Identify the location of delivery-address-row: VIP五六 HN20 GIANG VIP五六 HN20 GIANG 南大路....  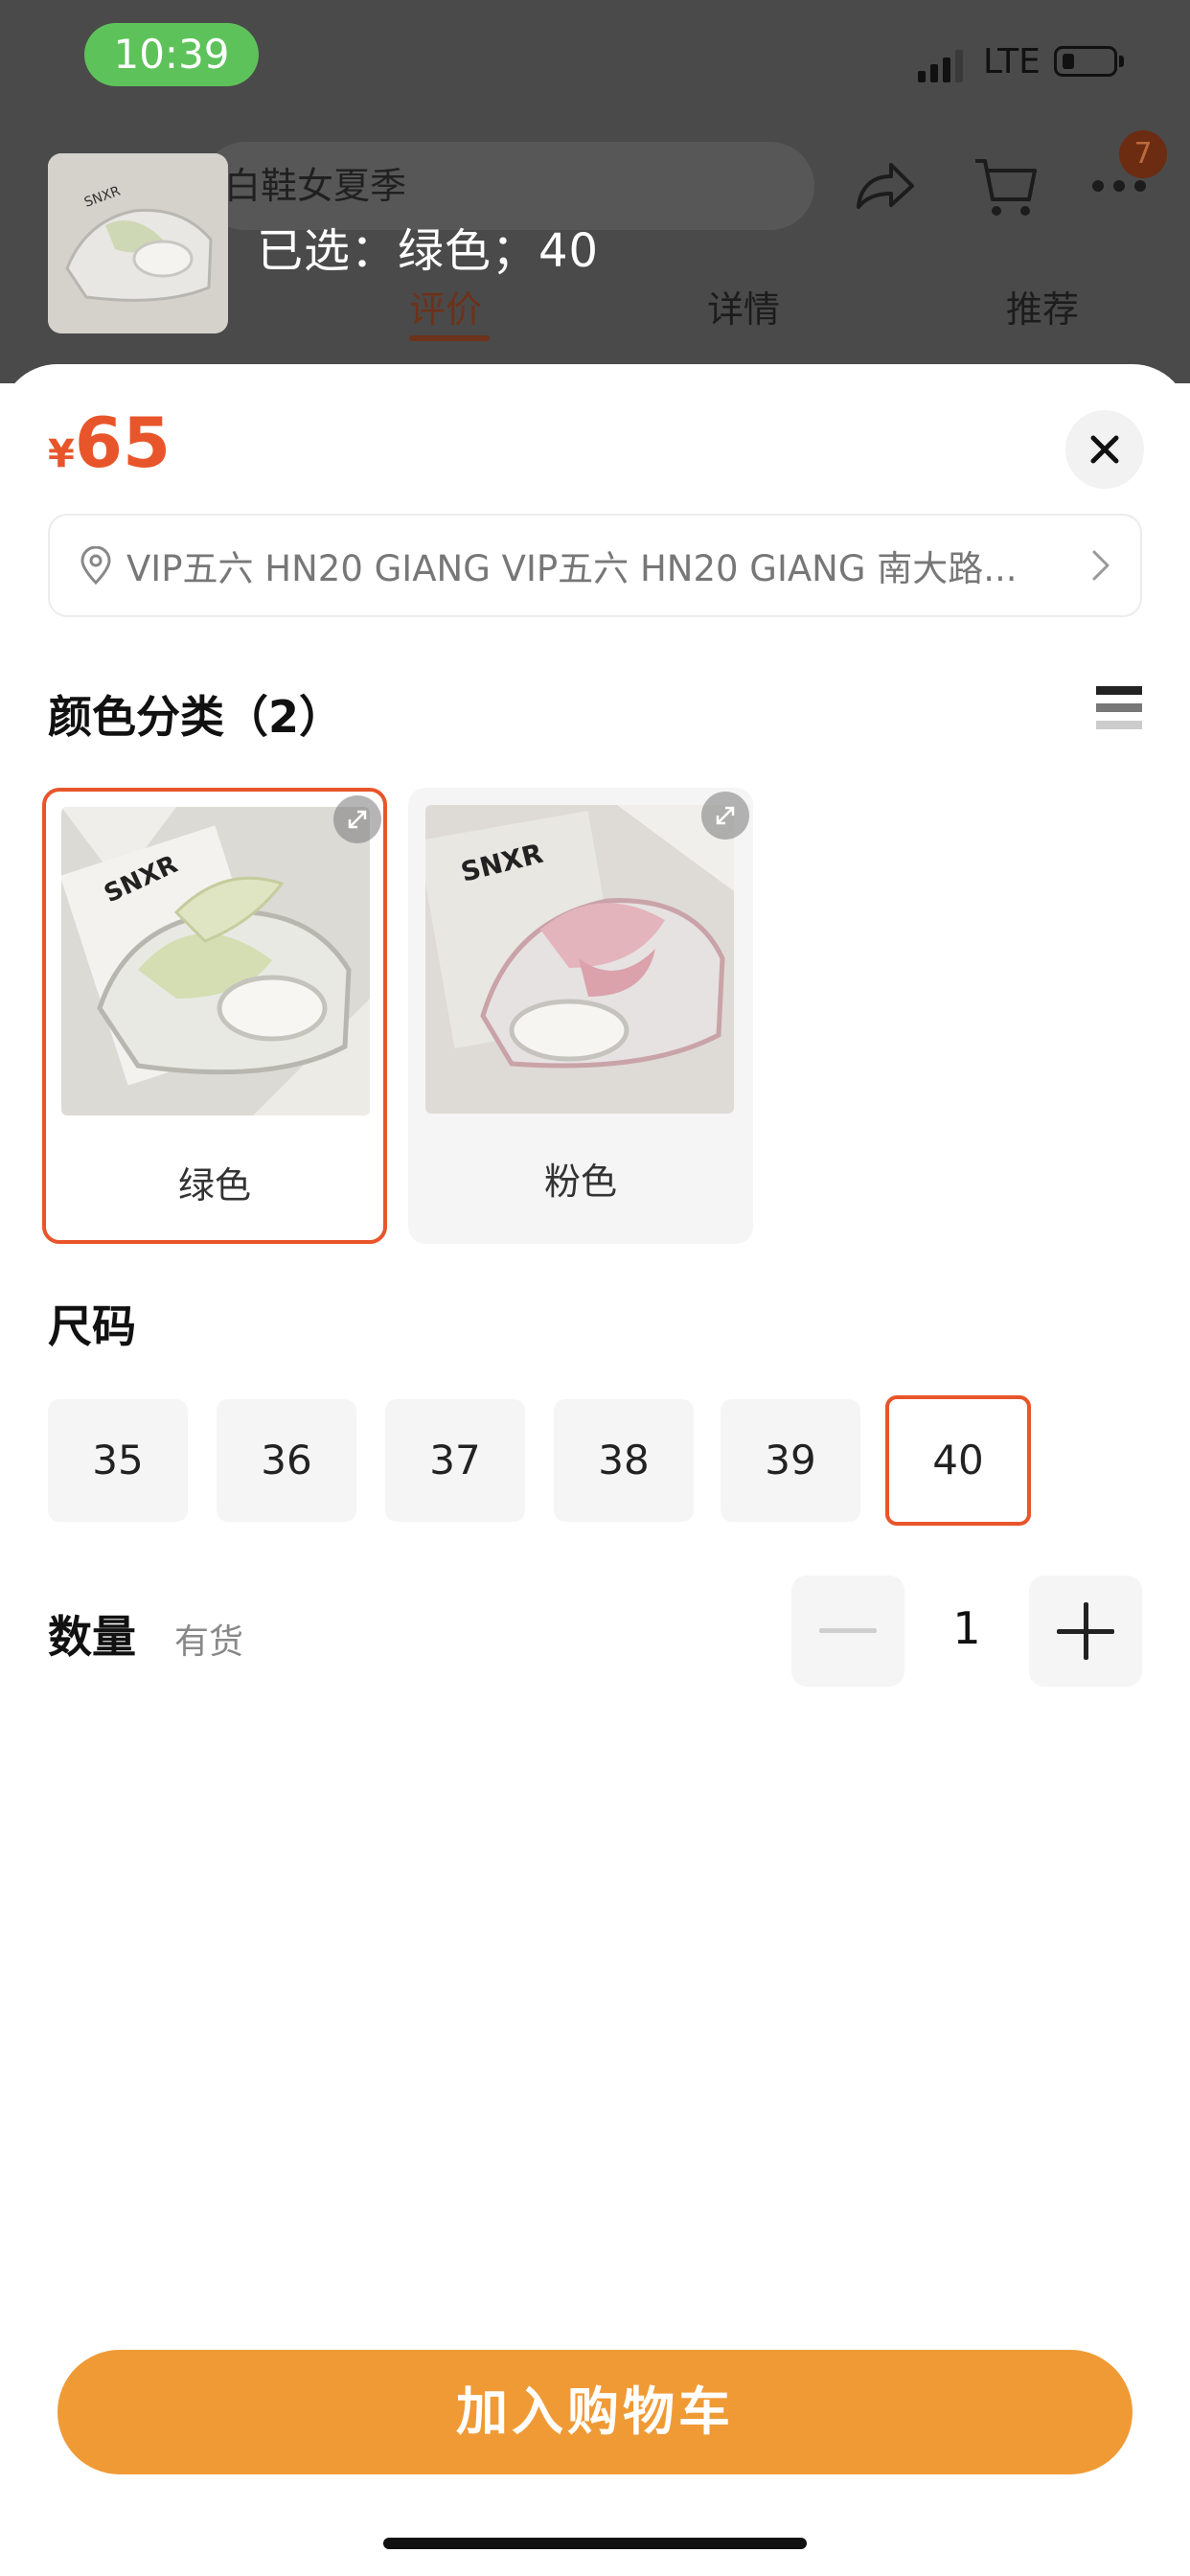
(595, 565).